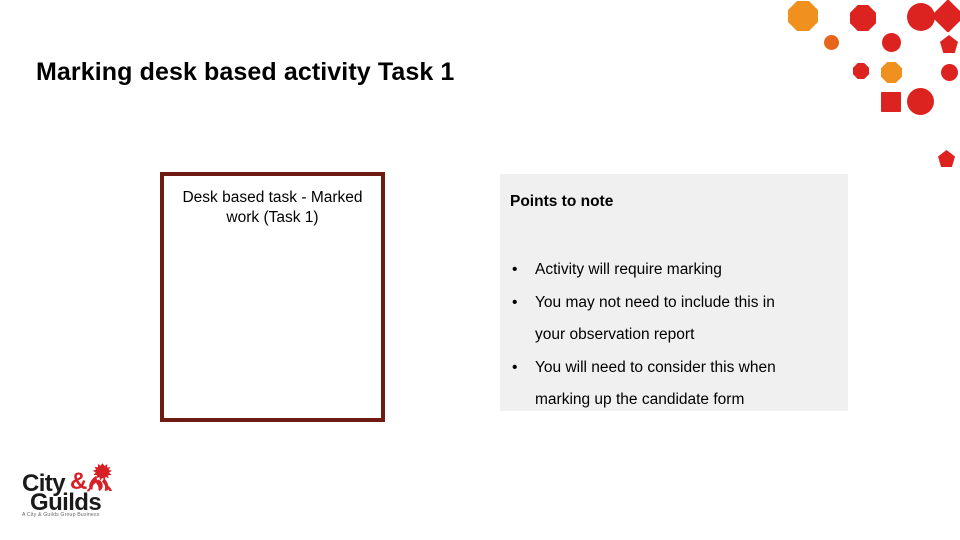  I want to click on list-item-text: You will need to consider this when, so click(655, 367).